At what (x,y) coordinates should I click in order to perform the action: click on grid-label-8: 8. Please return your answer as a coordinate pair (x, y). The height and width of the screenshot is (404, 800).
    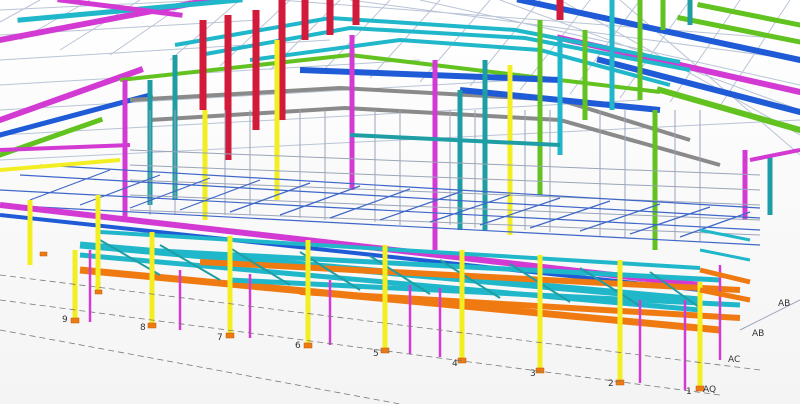
    Looking at the image, I should click on (143, 328).